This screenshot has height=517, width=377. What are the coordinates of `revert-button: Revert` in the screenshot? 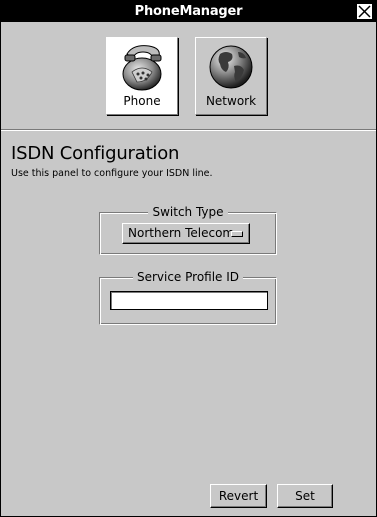 It's located at (238, 496).